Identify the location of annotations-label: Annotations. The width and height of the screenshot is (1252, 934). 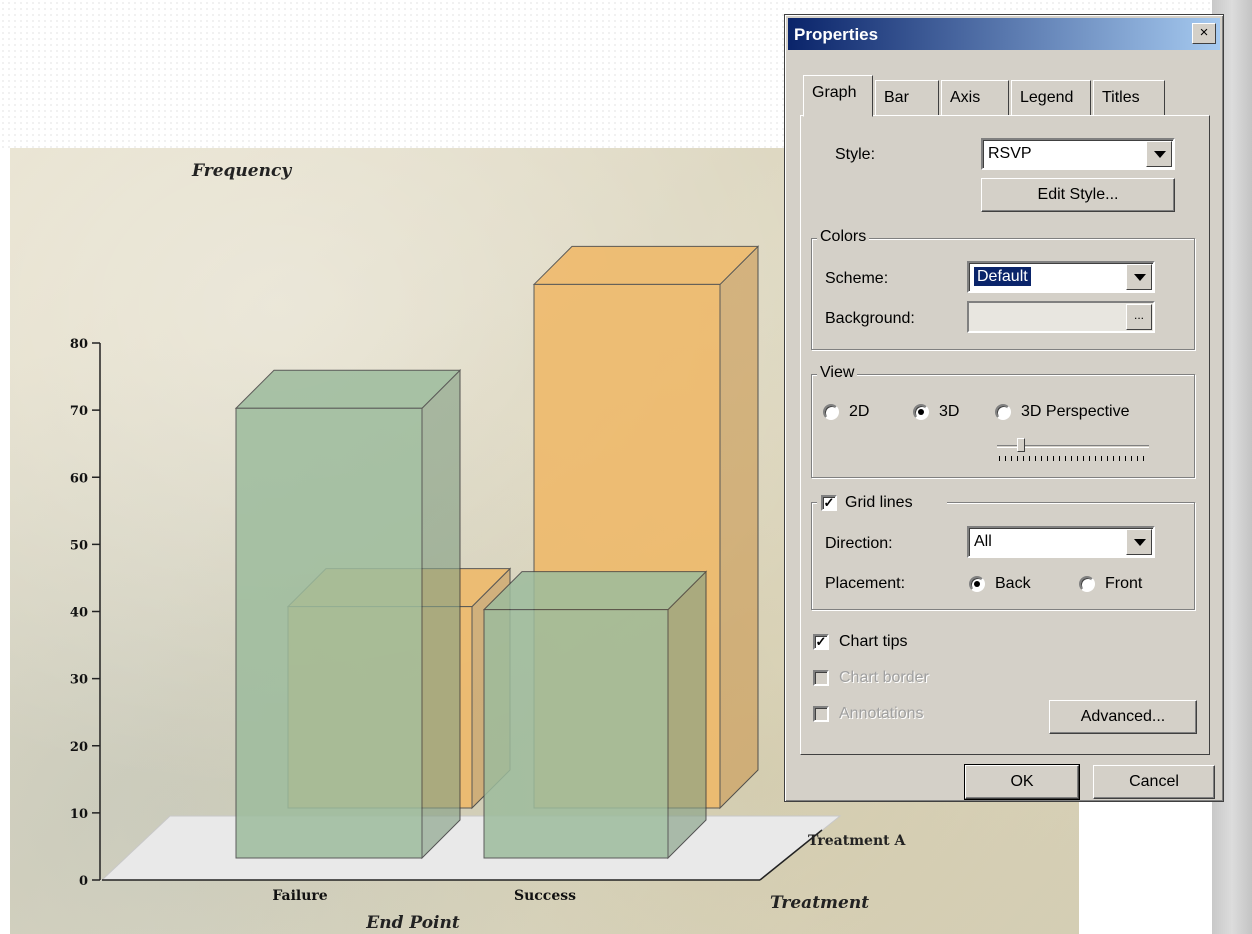
(881, 713).